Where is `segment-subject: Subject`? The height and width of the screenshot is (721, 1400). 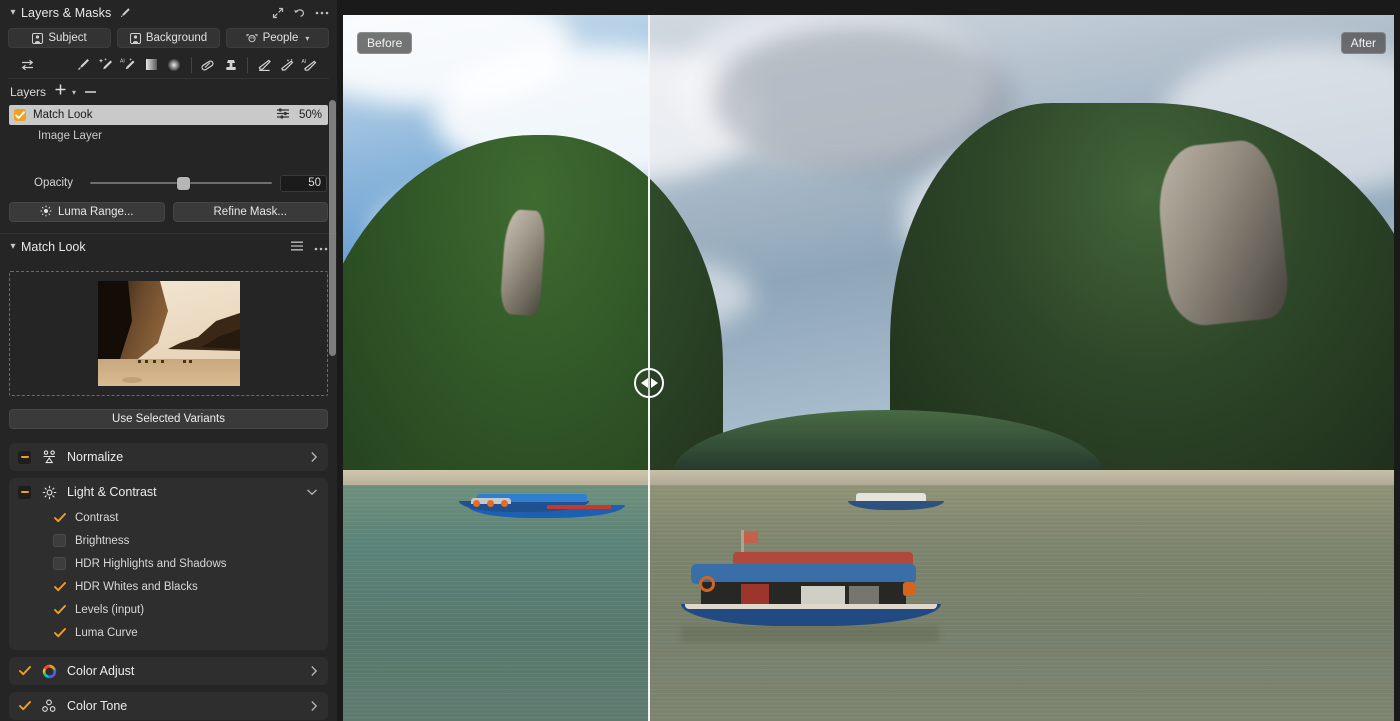
segment-subject: Subject is located at coordinates (59, 38).